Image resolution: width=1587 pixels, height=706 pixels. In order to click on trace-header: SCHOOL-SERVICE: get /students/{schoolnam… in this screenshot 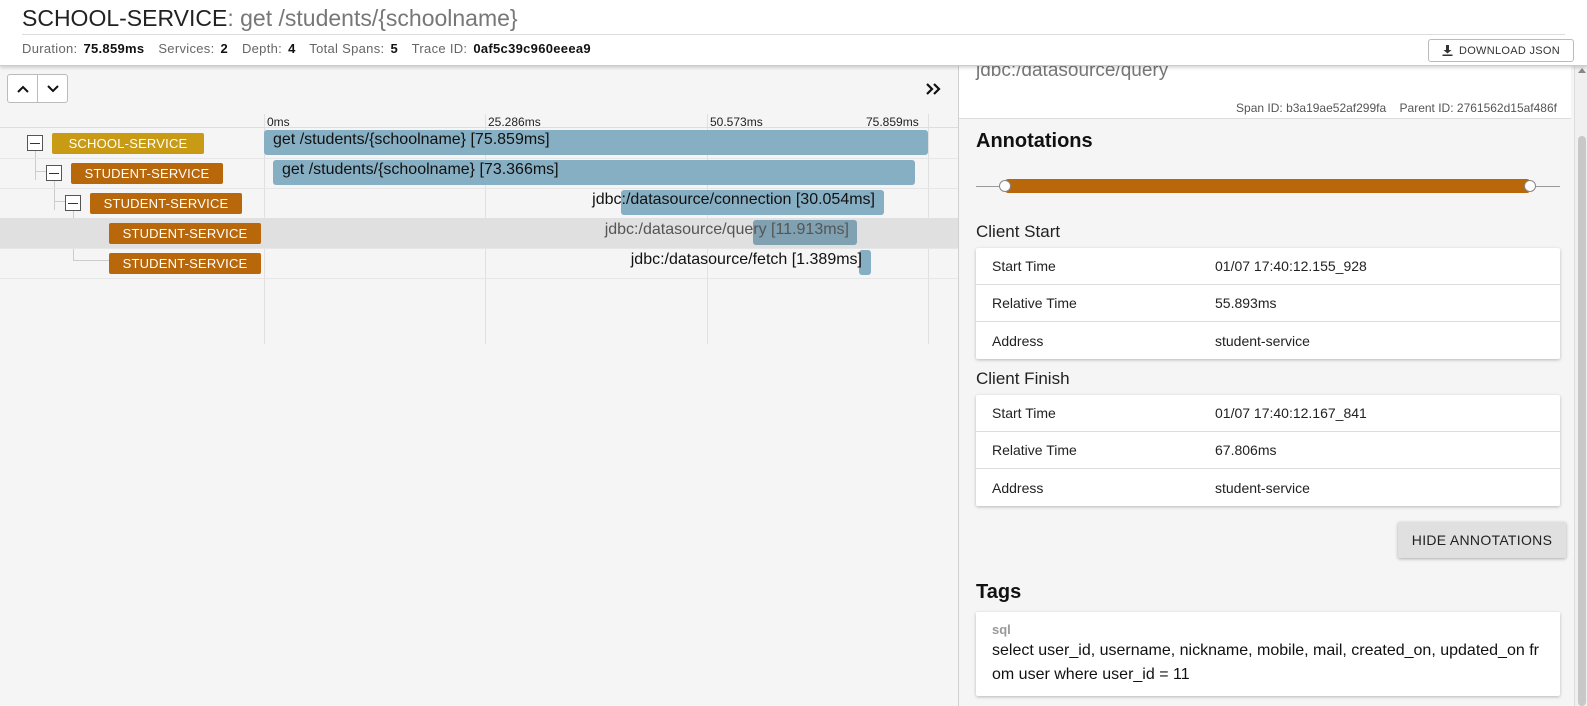, I will do `click(793, 33)`.